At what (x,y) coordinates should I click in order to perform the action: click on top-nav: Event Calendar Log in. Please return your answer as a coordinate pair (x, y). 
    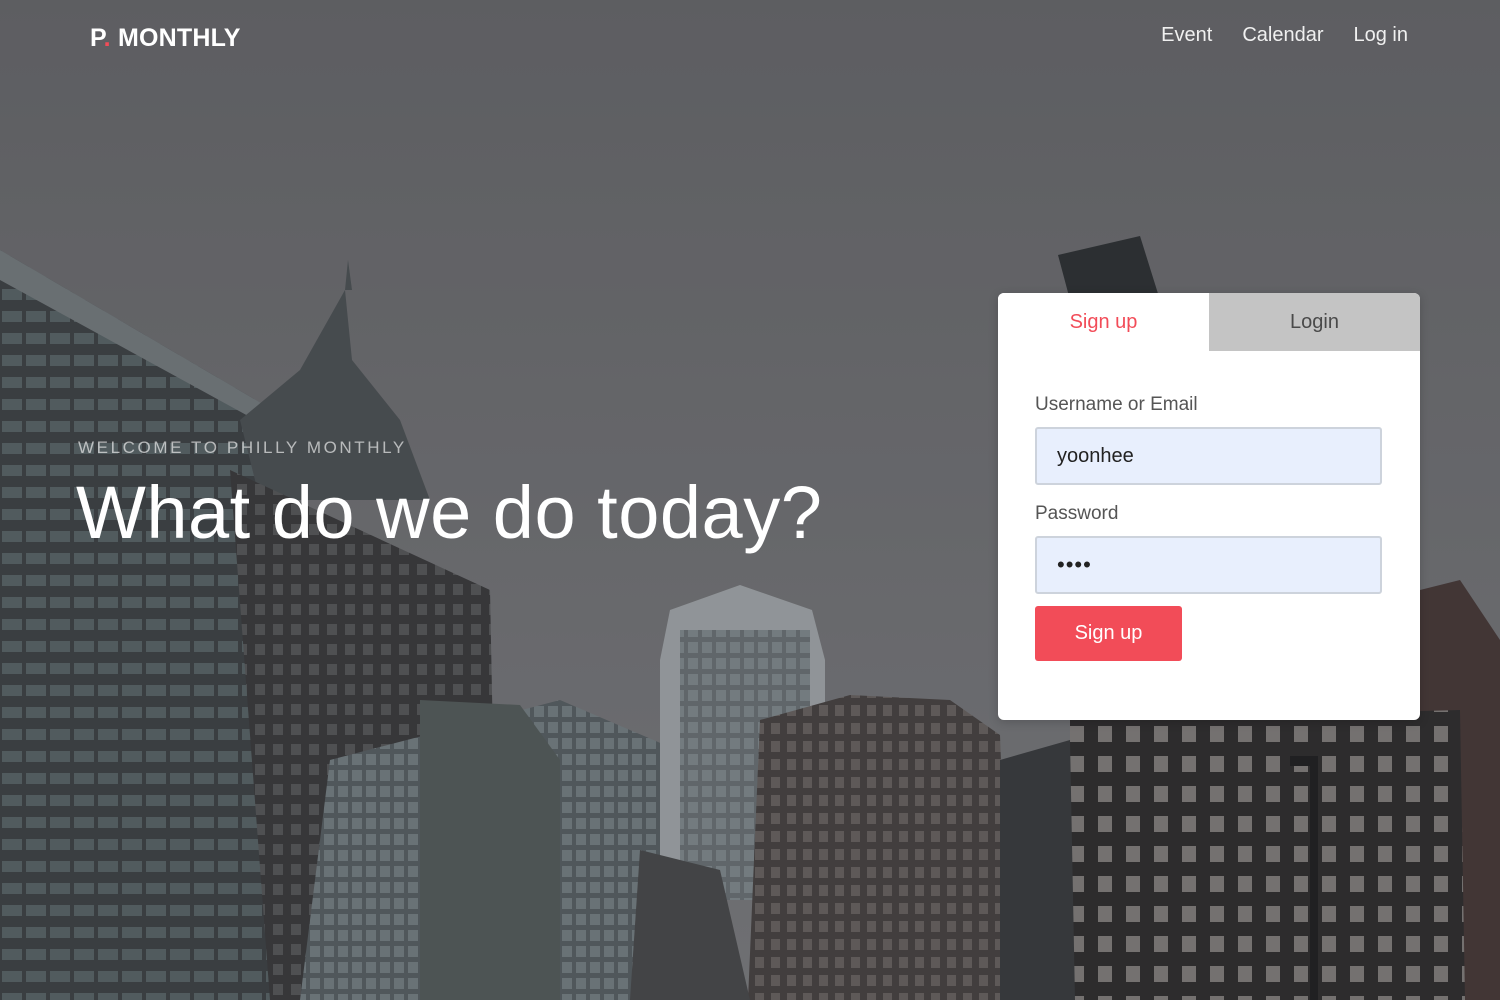
    Looking at the image, I should click on (1284, 35).